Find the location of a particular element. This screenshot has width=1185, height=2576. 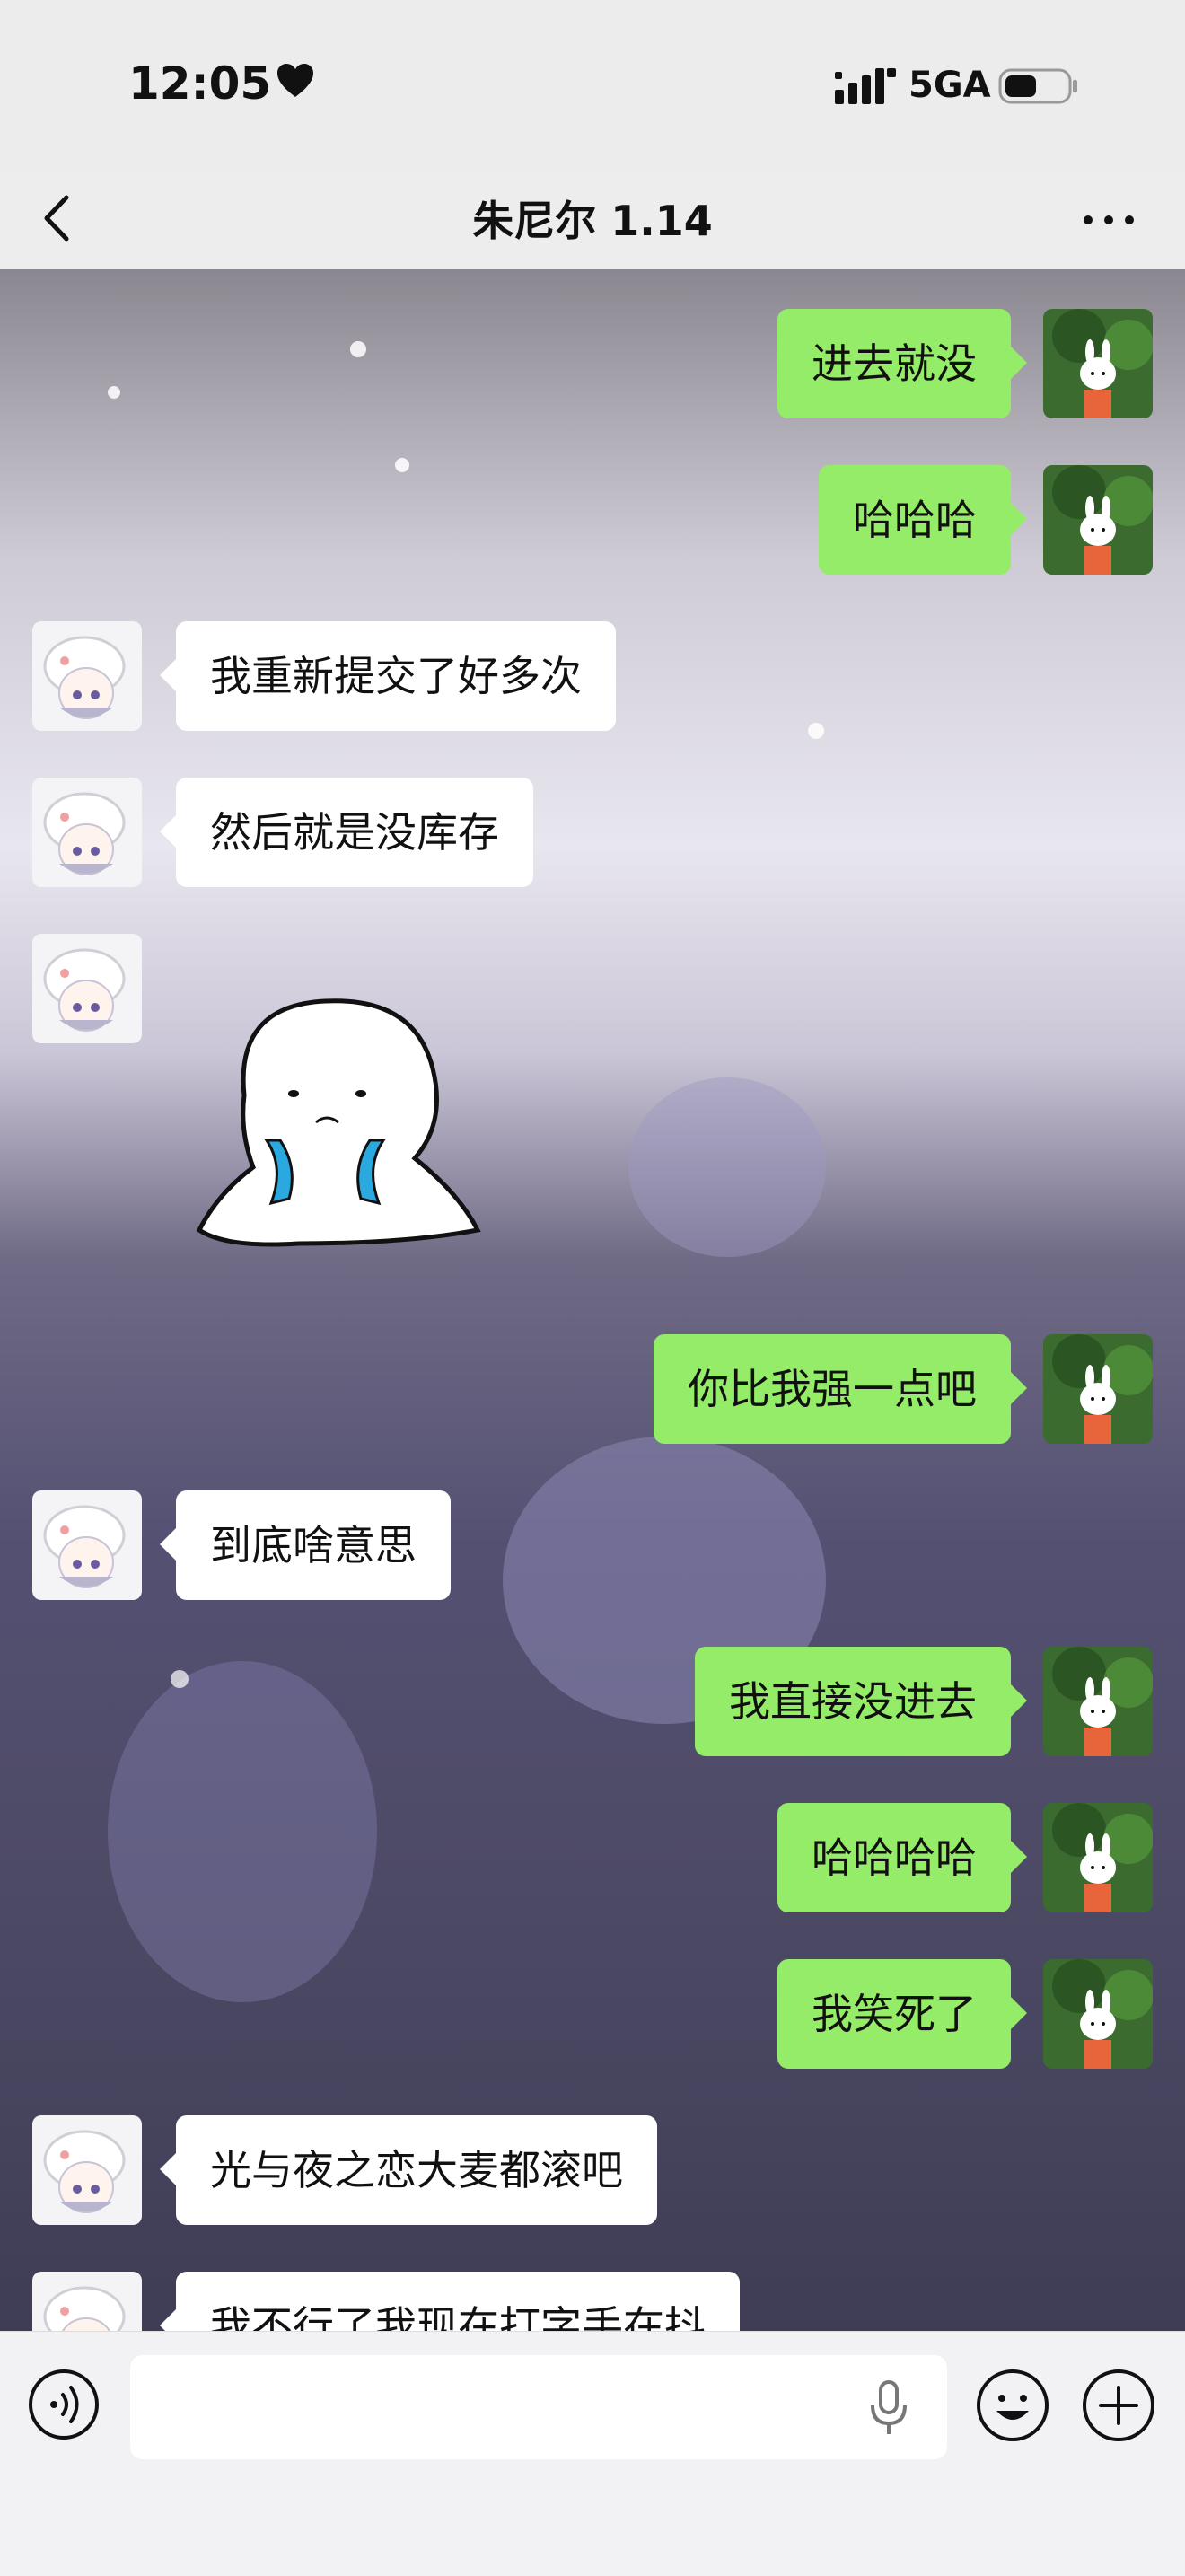

message-bubble-received: 然后就是没库存 is located at coordinates (354, 832).